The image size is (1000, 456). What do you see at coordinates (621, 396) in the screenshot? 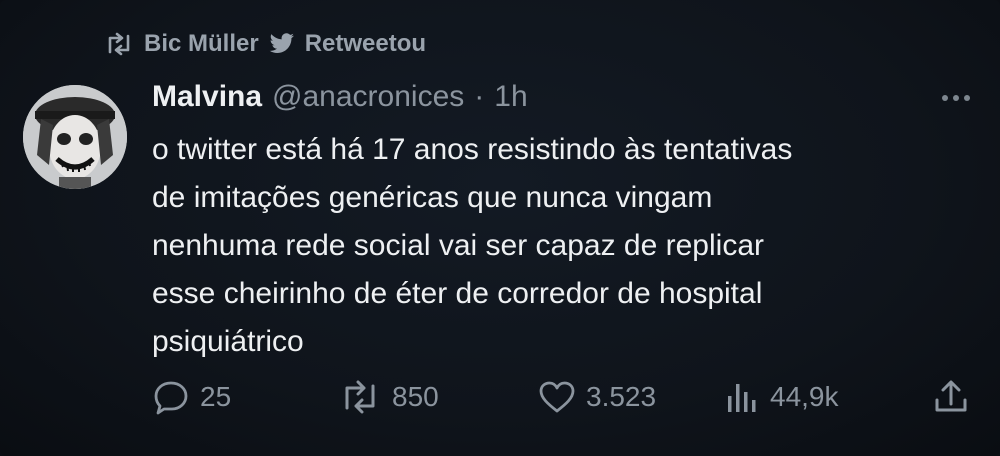
I see `like-count: 3.523` at bounding box center [621, 396].